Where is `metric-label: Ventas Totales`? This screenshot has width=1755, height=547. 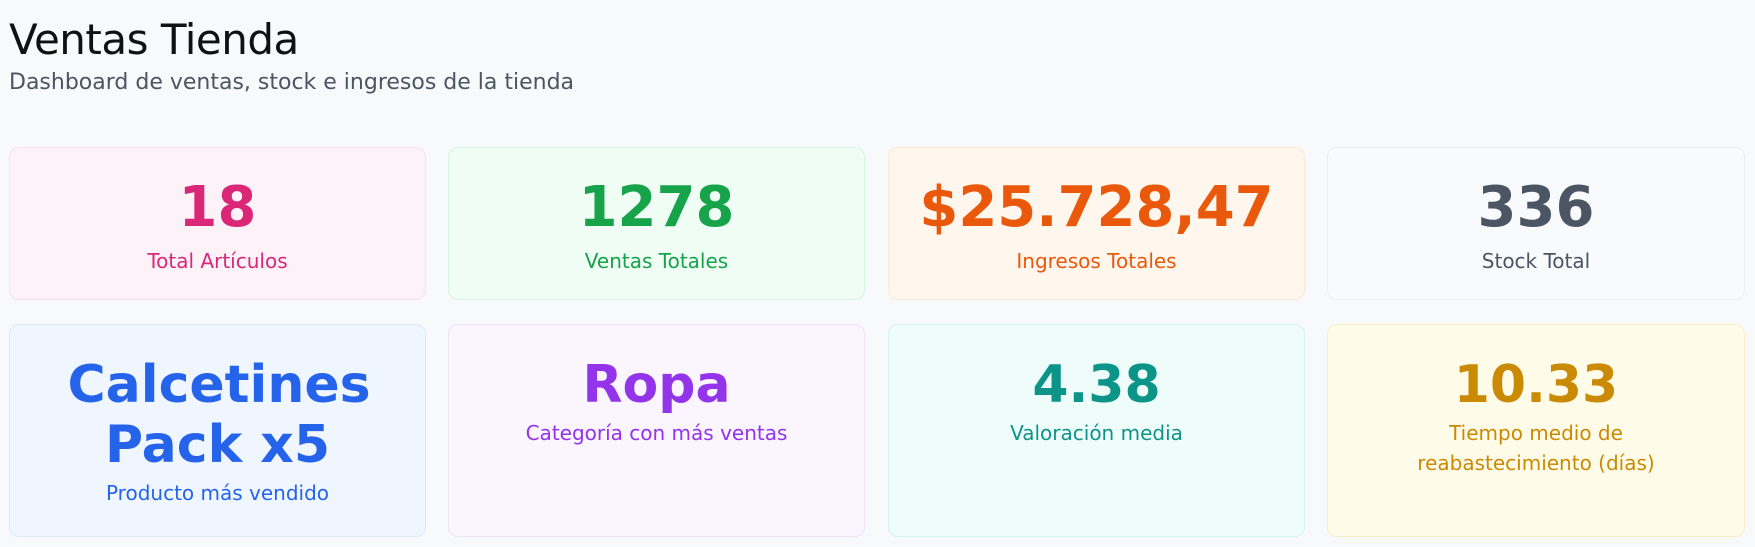
metric-label: Ventas Totales is located at coordinates (656, 261).